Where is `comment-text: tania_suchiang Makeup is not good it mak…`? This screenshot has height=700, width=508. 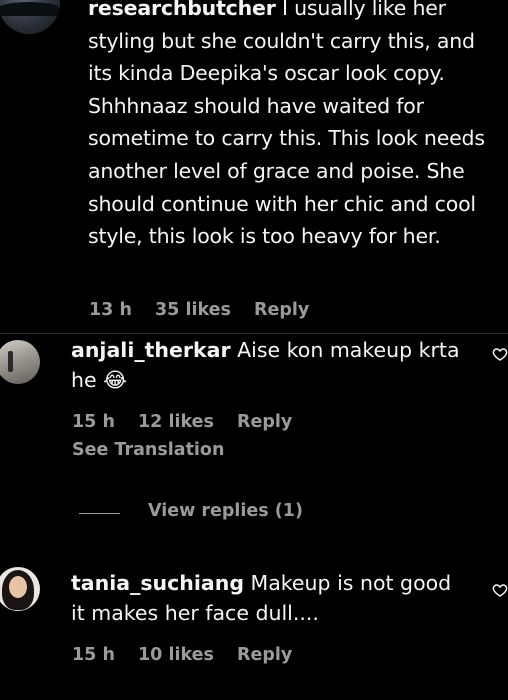
comment-text: tania_suchiang Makeup is not good it mak… is located at coordinates (271, 598).